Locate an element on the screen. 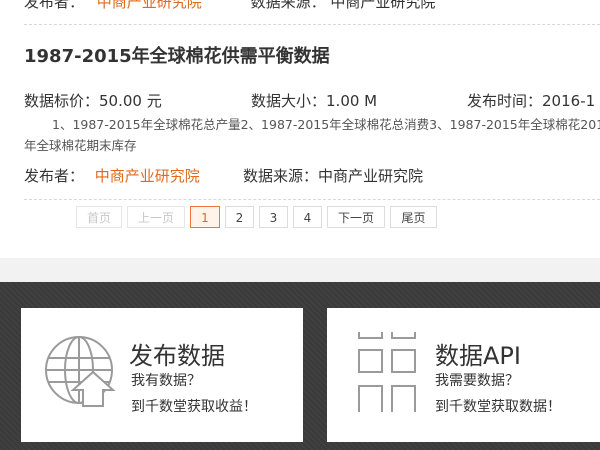  dataset-title: 1987-2015年全球棉花供需平衡数据 is located at coordinates (177, 55).